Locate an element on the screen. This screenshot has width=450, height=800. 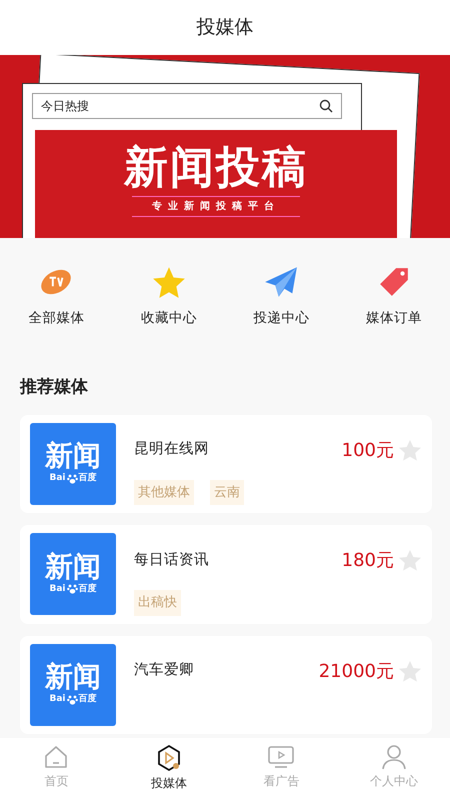
media-name: 昆明在线网 is located at coordinates (172, 450).